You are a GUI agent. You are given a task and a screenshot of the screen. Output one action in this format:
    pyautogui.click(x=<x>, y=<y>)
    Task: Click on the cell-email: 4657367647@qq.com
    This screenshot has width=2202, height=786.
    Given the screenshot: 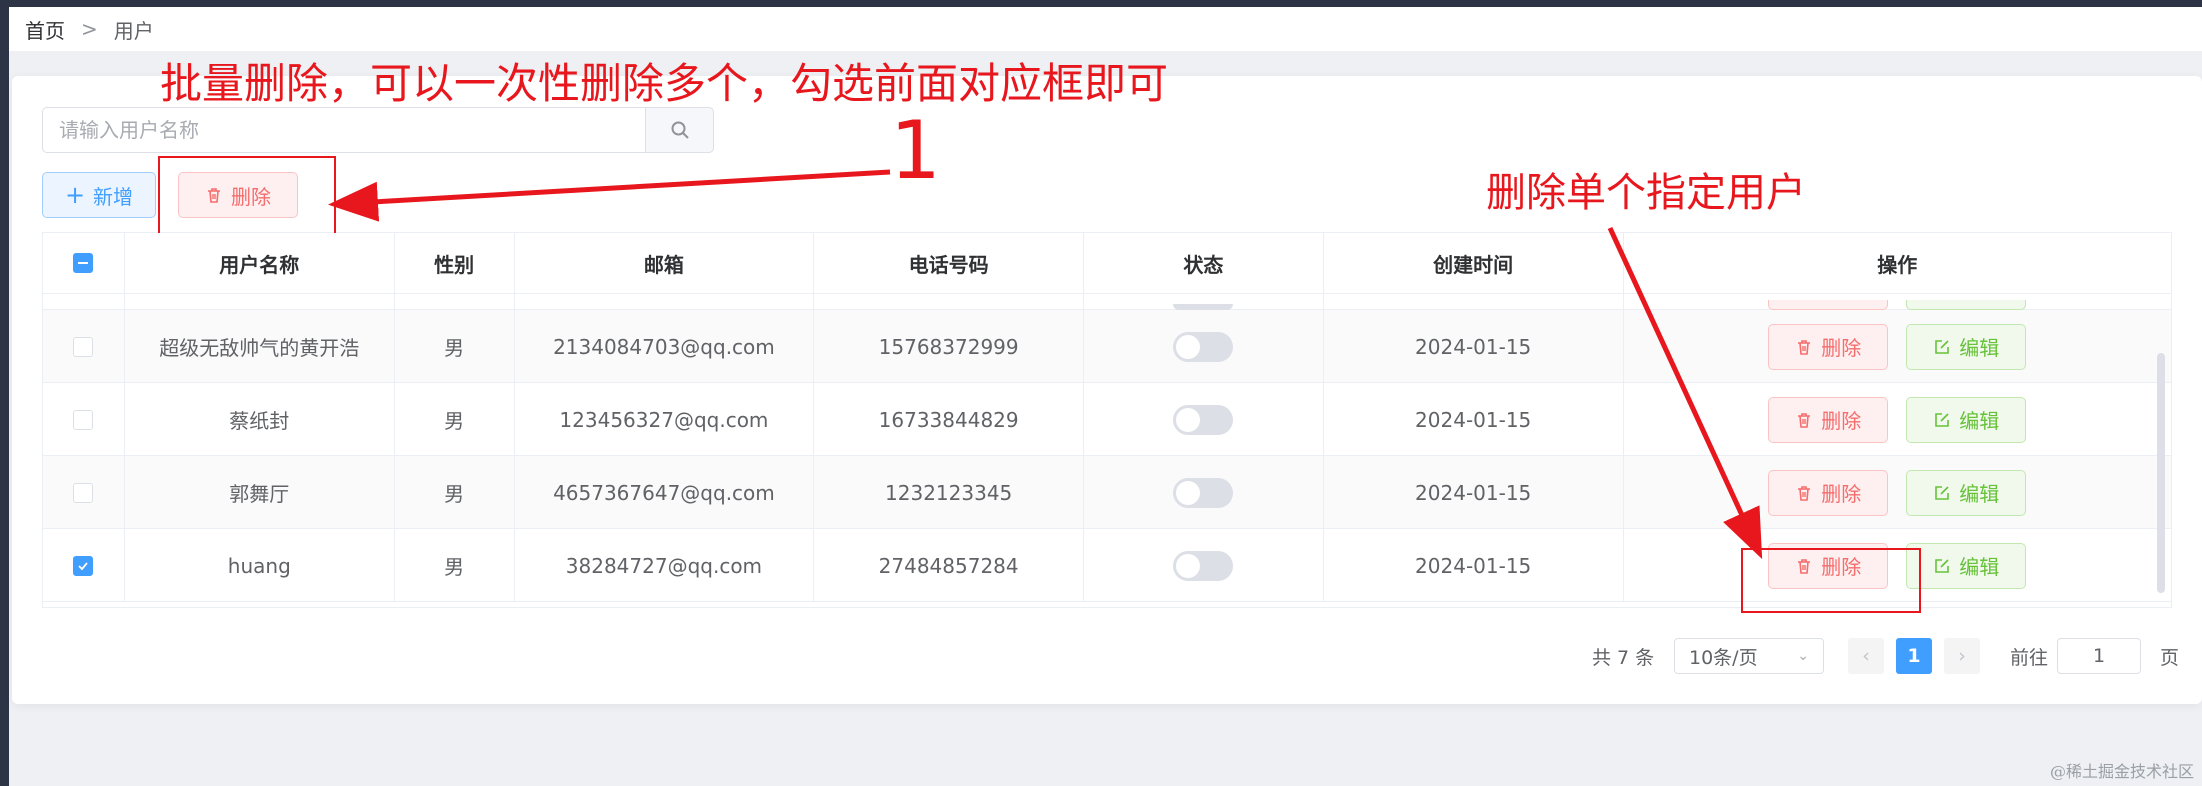 What is the action you would take?
    pyautogui.click(x=665, y=492)
    